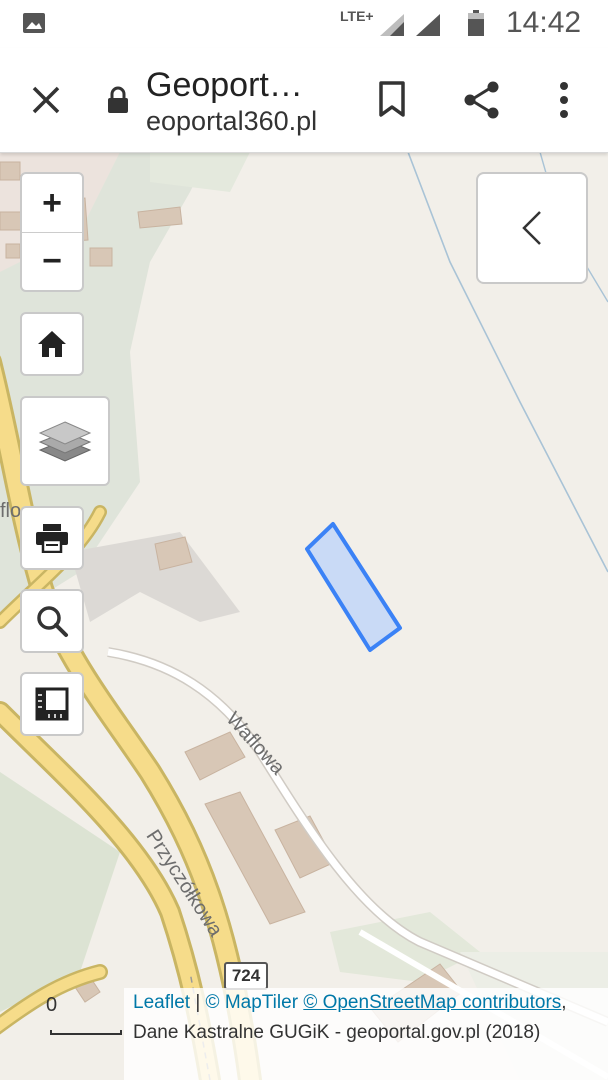  I want to click on print-icon, so click(52, 538).